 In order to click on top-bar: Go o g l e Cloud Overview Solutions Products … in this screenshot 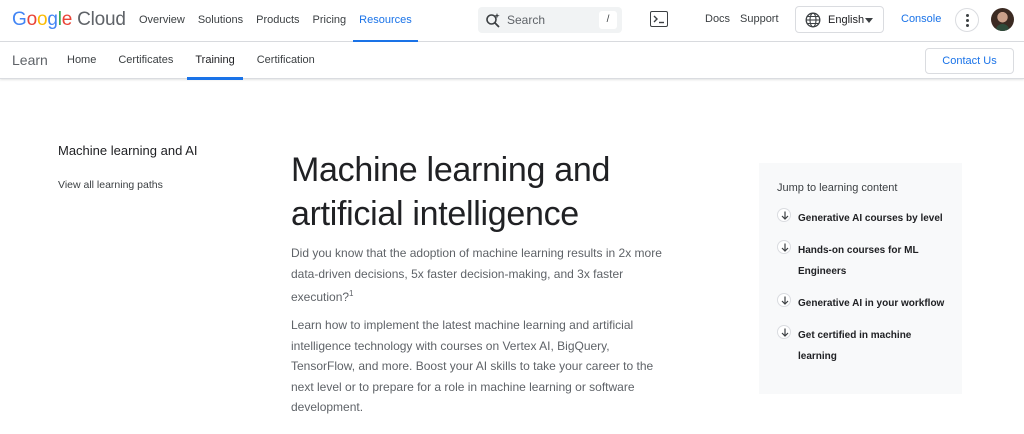, I will do `click(512, 21)`.